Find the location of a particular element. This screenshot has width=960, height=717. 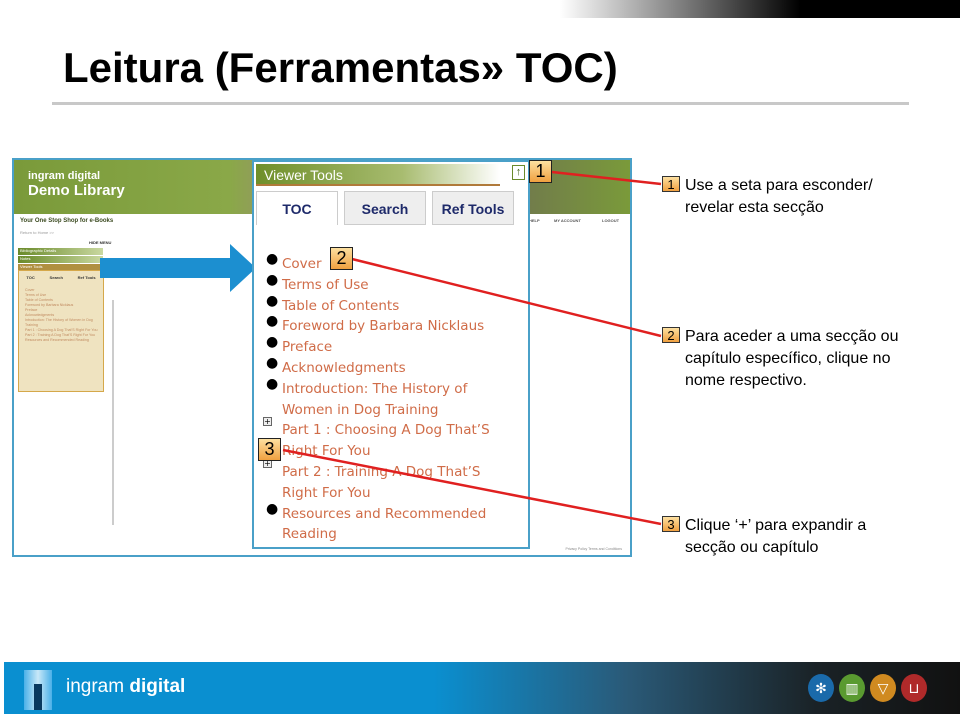

callout-line: secção ou capítulo is located at coordinates (752, 547).